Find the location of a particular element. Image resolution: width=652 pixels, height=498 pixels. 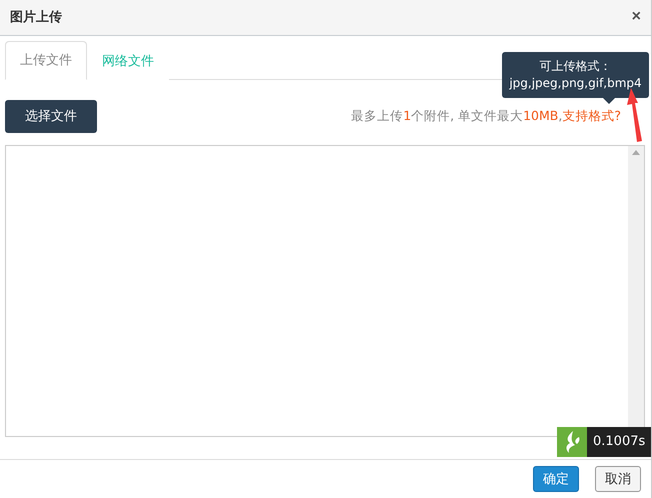

confirm-button: 确定 is located at coordinates (556, 479).